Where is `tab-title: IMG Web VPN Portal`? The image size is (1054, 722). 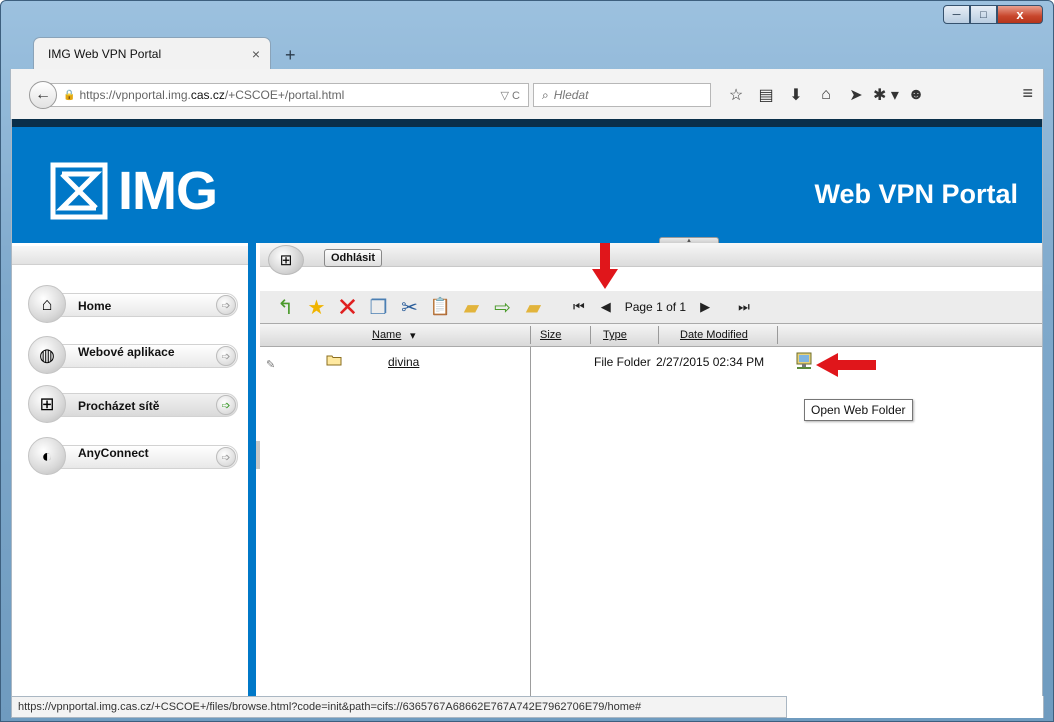
tab-title: IMG Web VPN Portal is located at coordinates (105, 53).